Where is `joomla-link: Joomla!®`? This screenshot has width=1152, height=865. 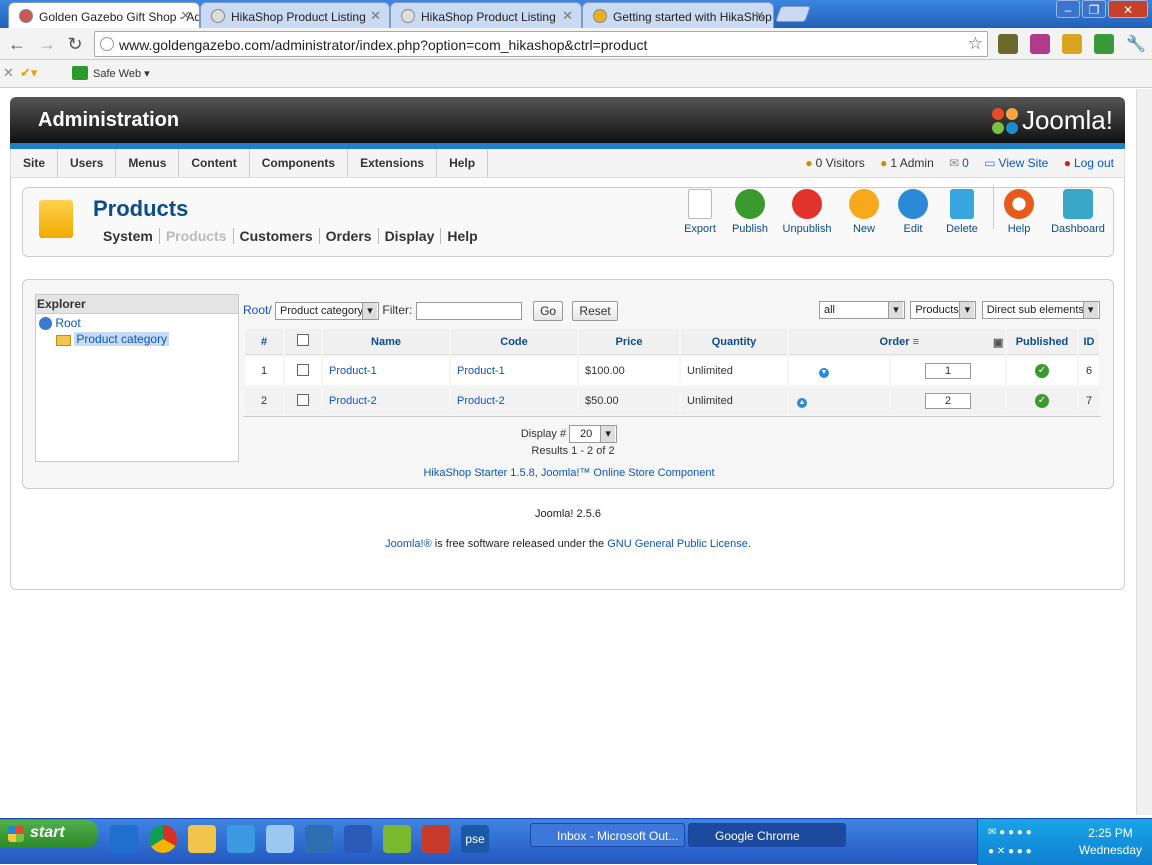
joomla-link: Joomla!® is located at coordinates (408, 544).